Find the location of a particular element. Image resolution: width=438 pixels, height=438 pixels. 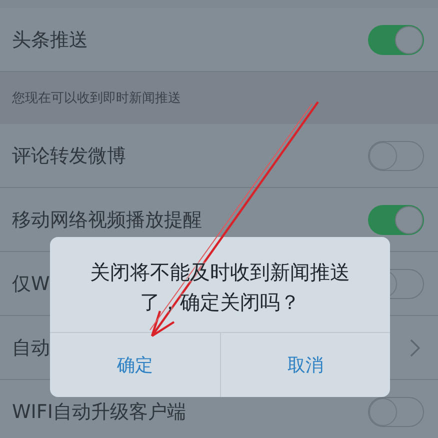

section-caption: 您现在可以收到即时新闻推送 is located at coordinates (96, 98).